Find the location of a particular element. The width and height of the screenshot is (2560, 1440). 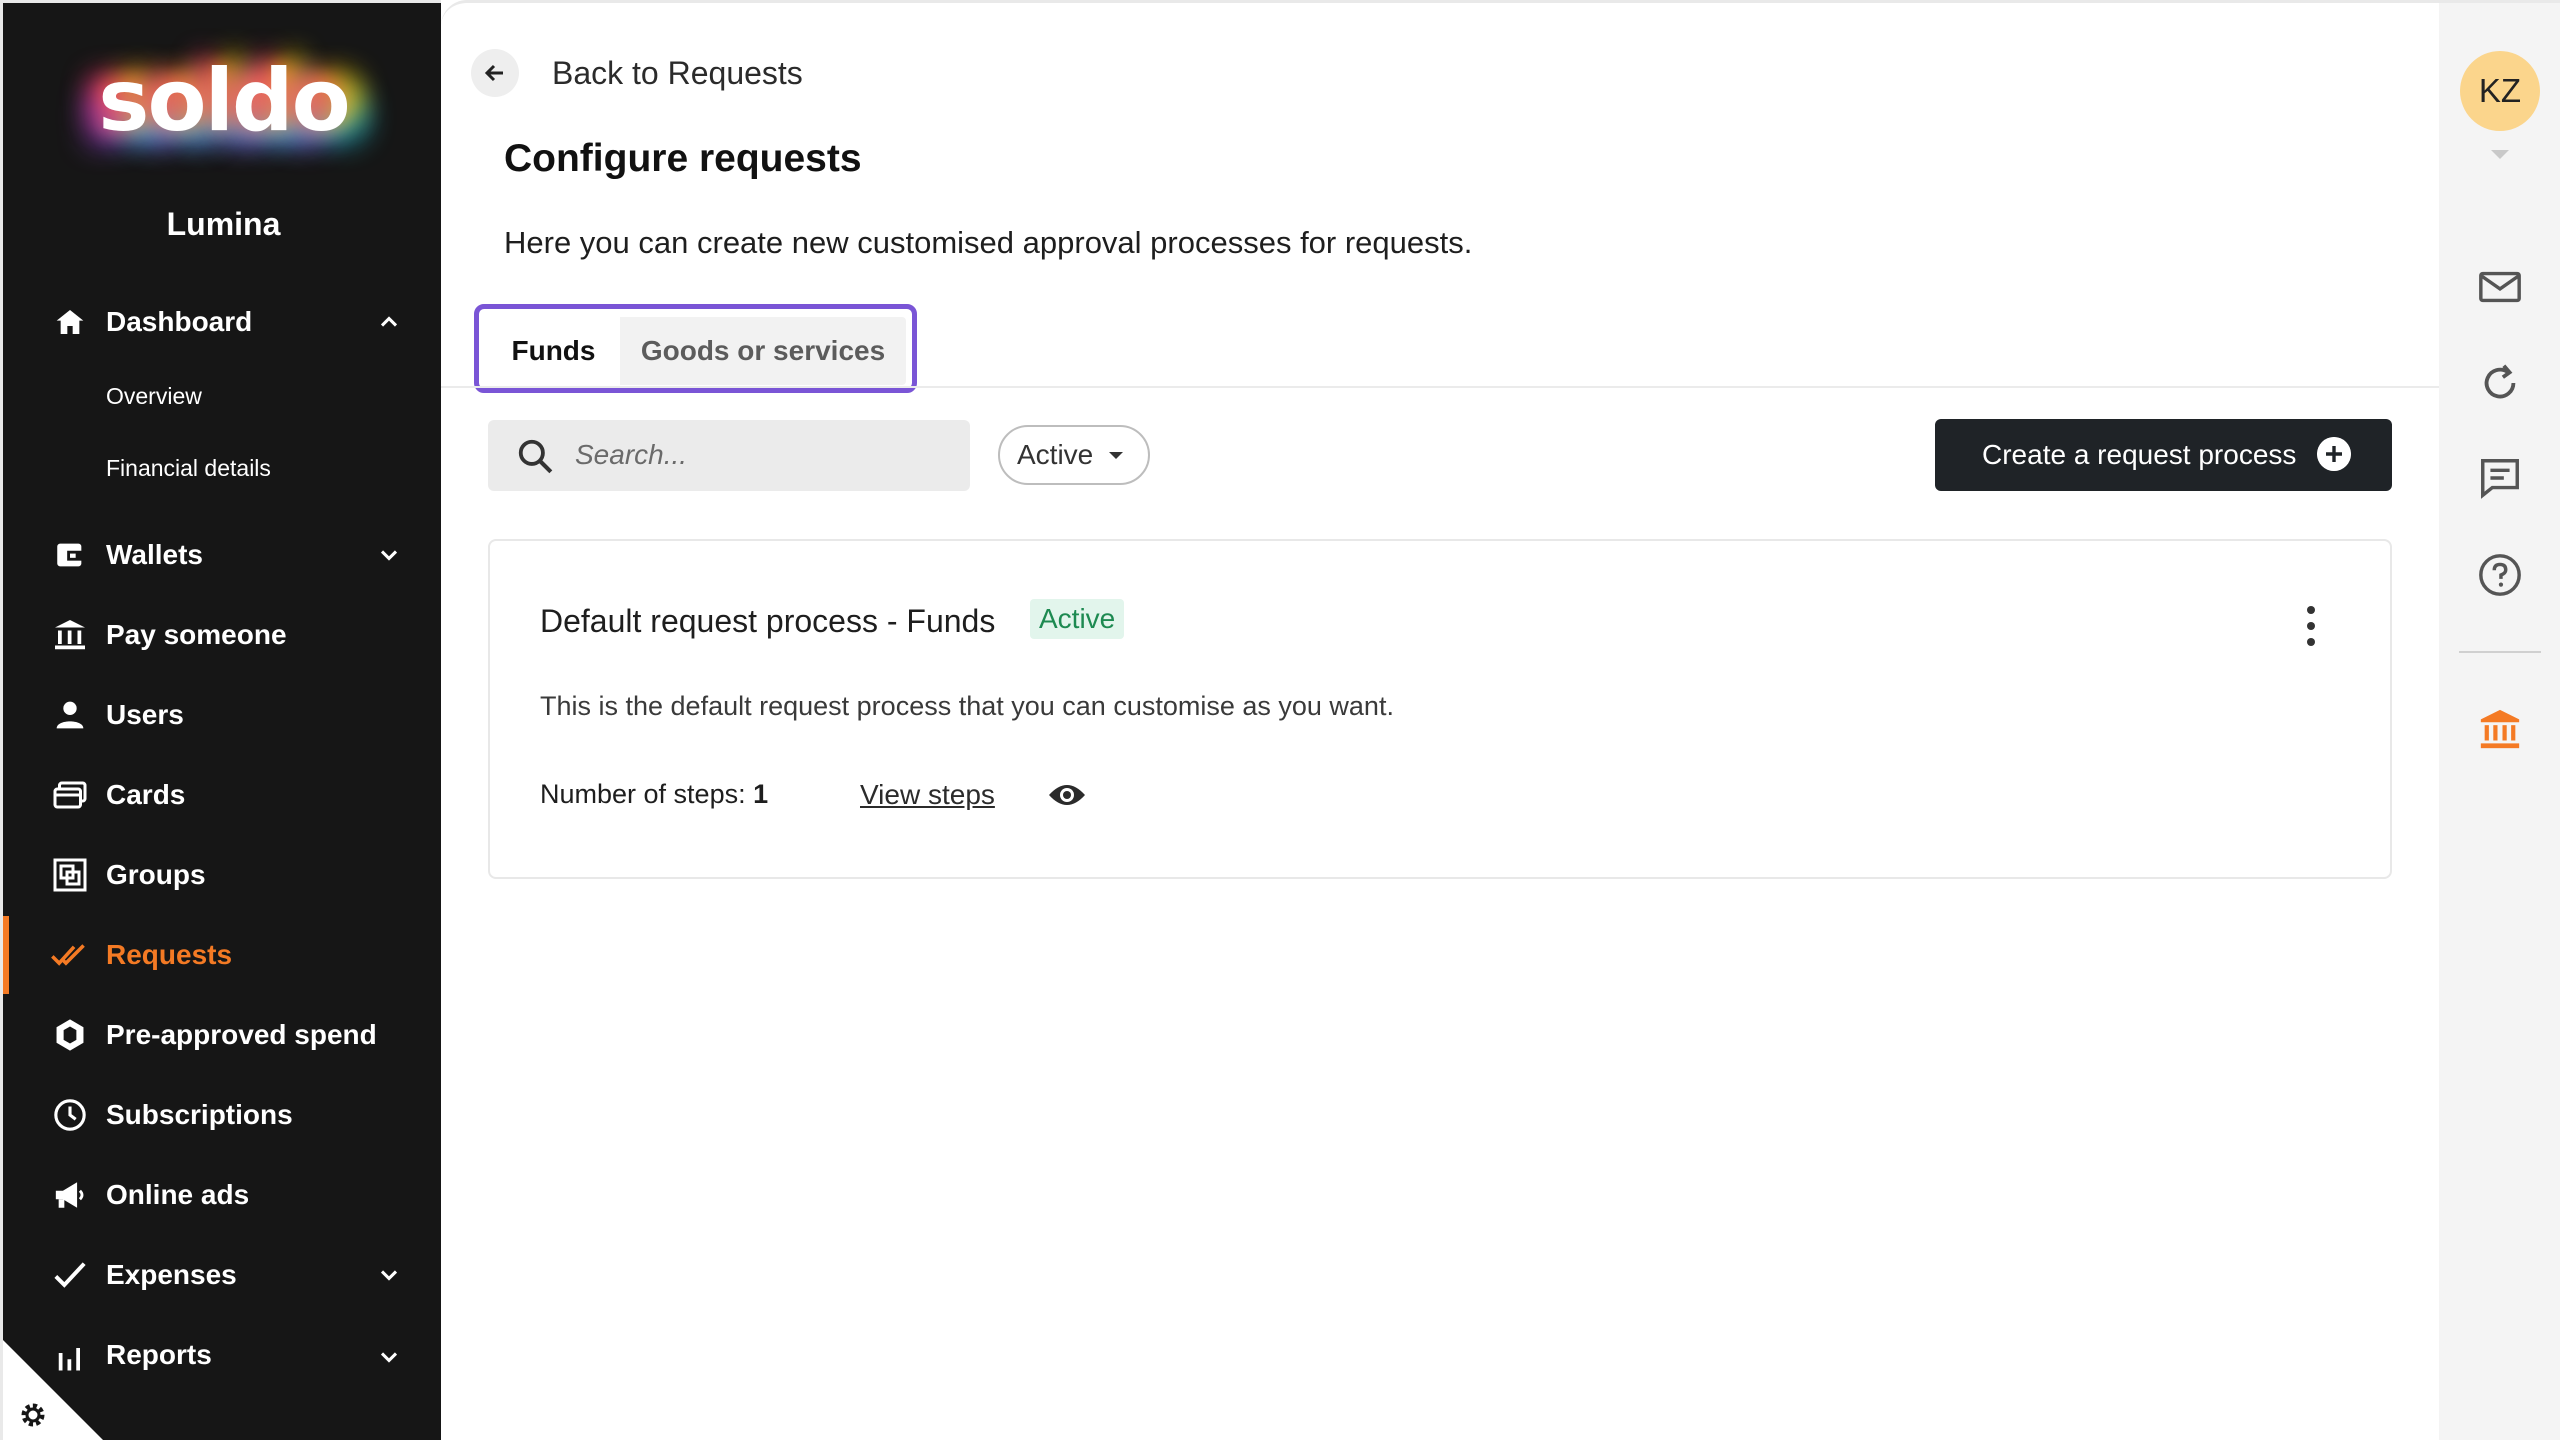

sidebar-item-label: Online ads is located at coordinates (178, 1194).